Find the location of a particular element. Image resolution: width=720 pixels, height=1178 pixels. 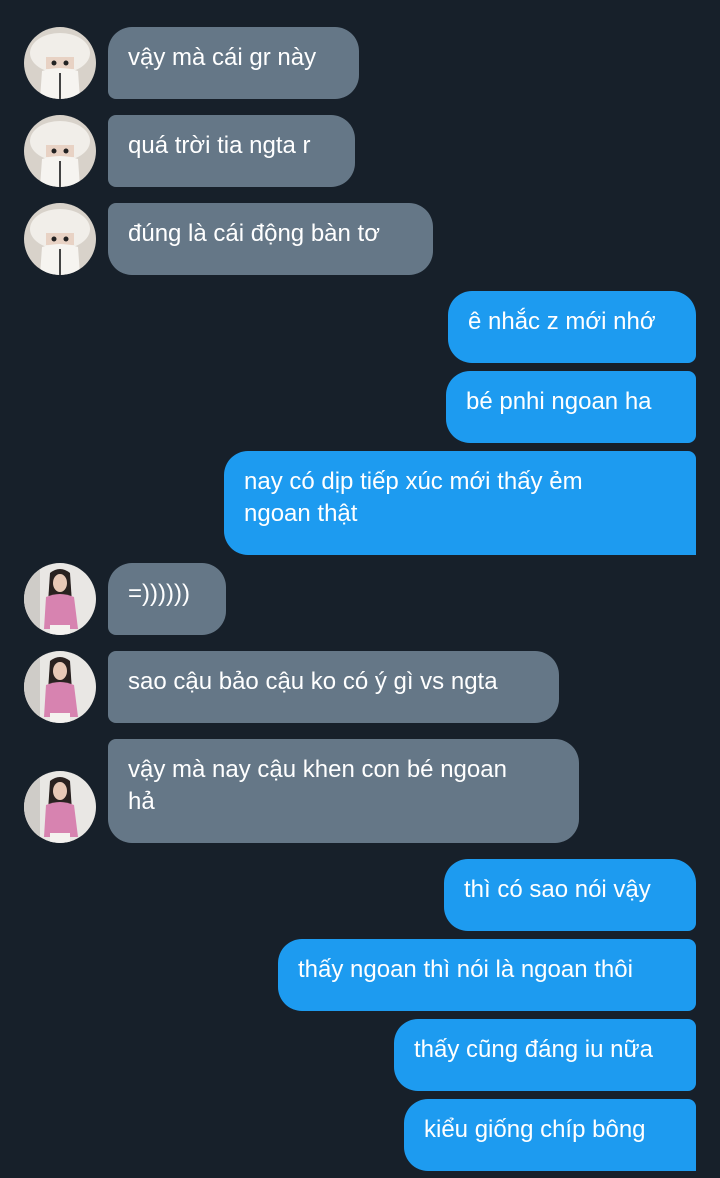

outgoing-message-bubble: ê nhắc z mới nhớ is located at coordinates (572, 327).